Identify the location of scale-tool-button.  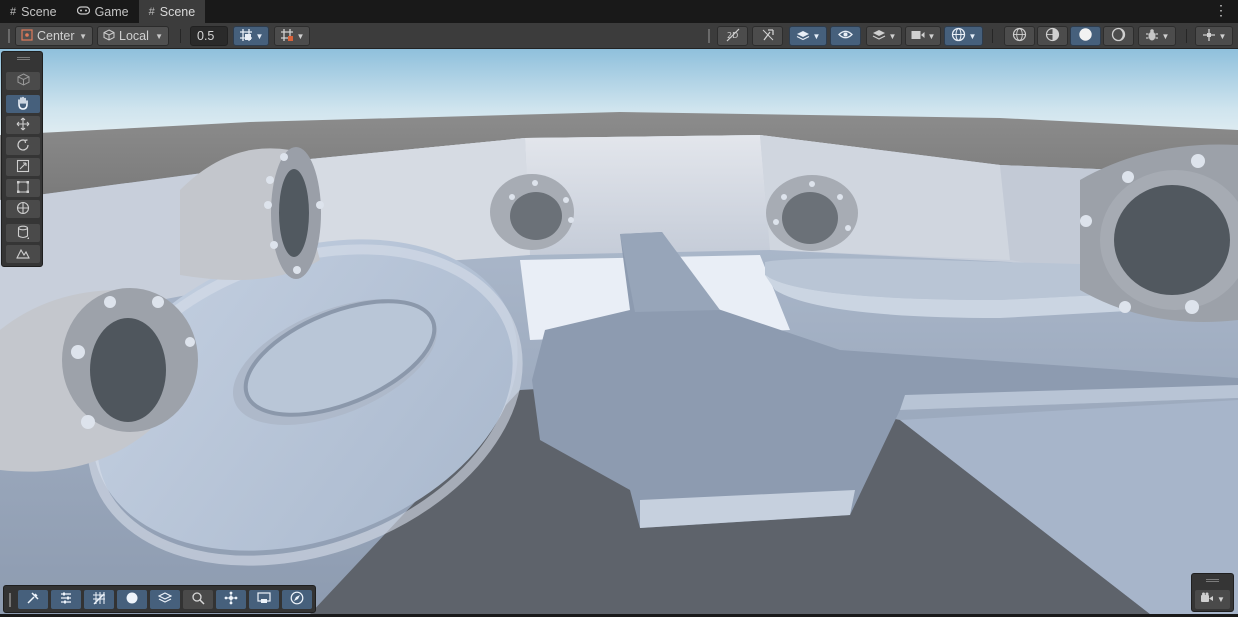
(23, 167).